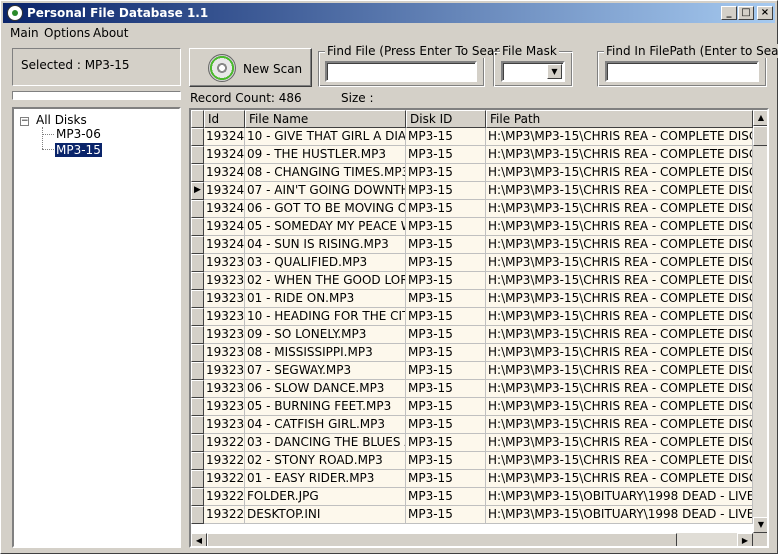 The image size is (778, 554). I want to click on cell-file-name: 05 - SOMEDAY MY PEACE WILL COME, so click(325, 227).